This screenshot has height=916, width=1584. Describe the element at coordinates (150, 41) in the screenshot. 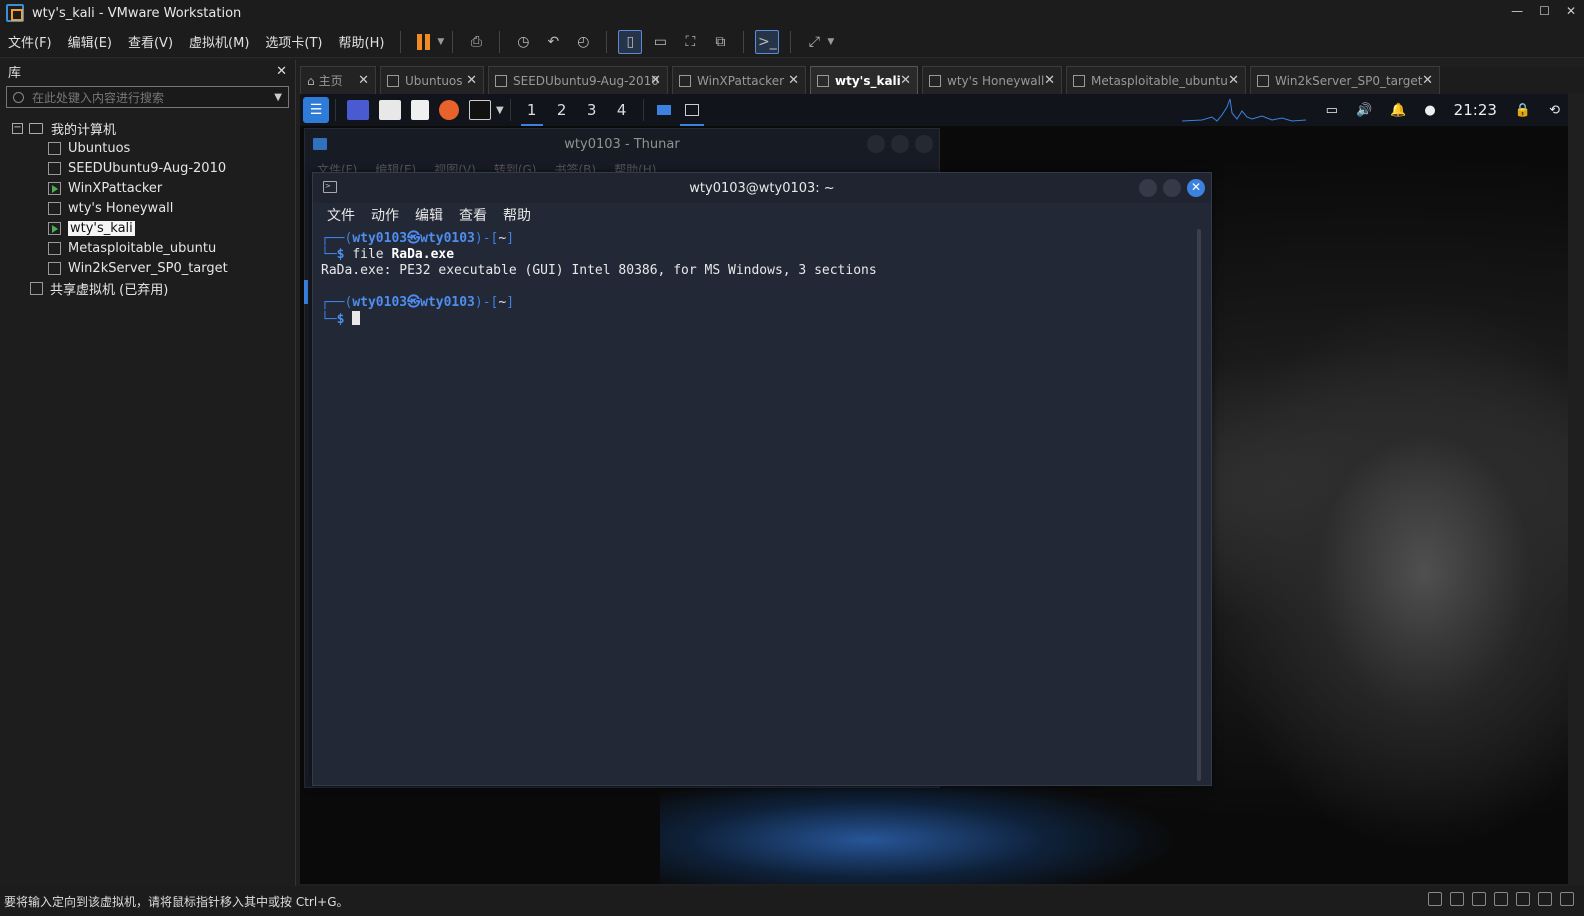

I see `menu-view: 查看(V)` at that location.